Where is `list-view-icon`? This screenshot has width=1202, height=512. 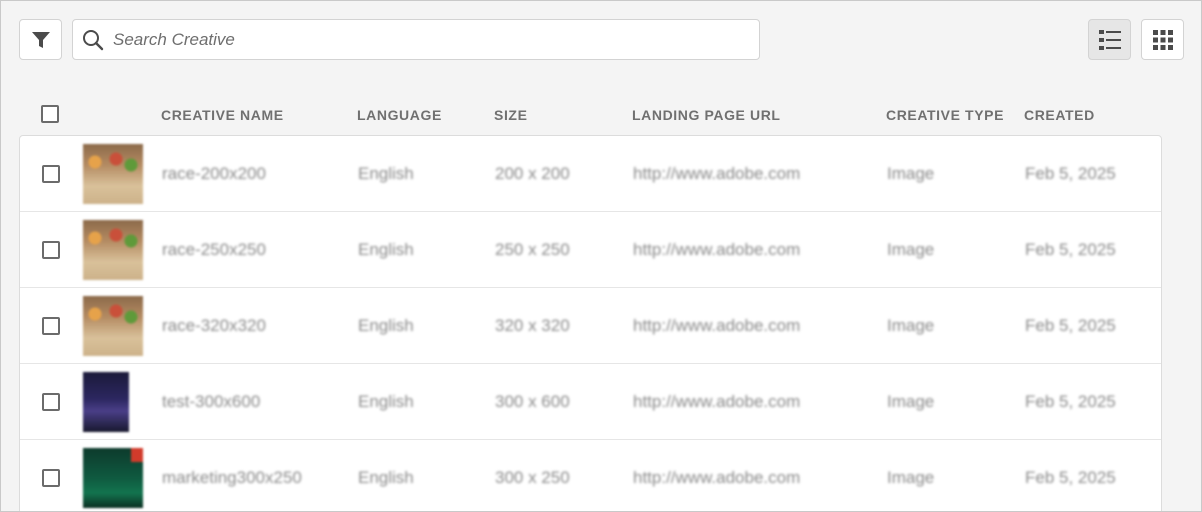
list-view-icon is located at coordinates (1109, 39).